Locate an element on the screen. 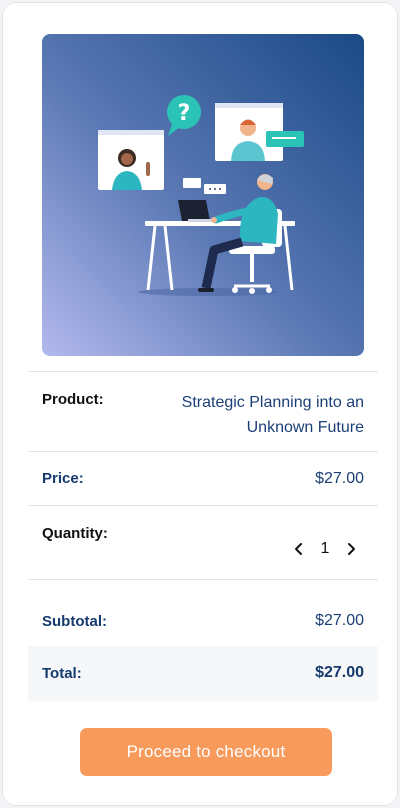 The width and height of the screenshot is (400, 808). price-label: Price: is located at coordinates (63, 478).